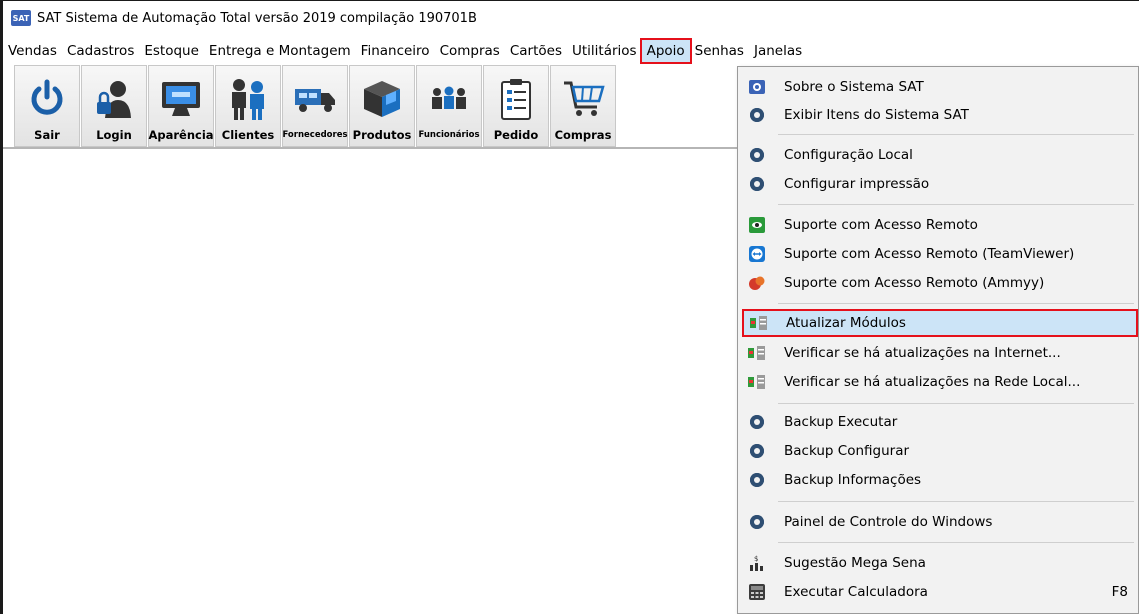  What do you see at coordinates (114, 135) in the screenshot?
I see `tool-label: Login` at bounding box center [114, 135].